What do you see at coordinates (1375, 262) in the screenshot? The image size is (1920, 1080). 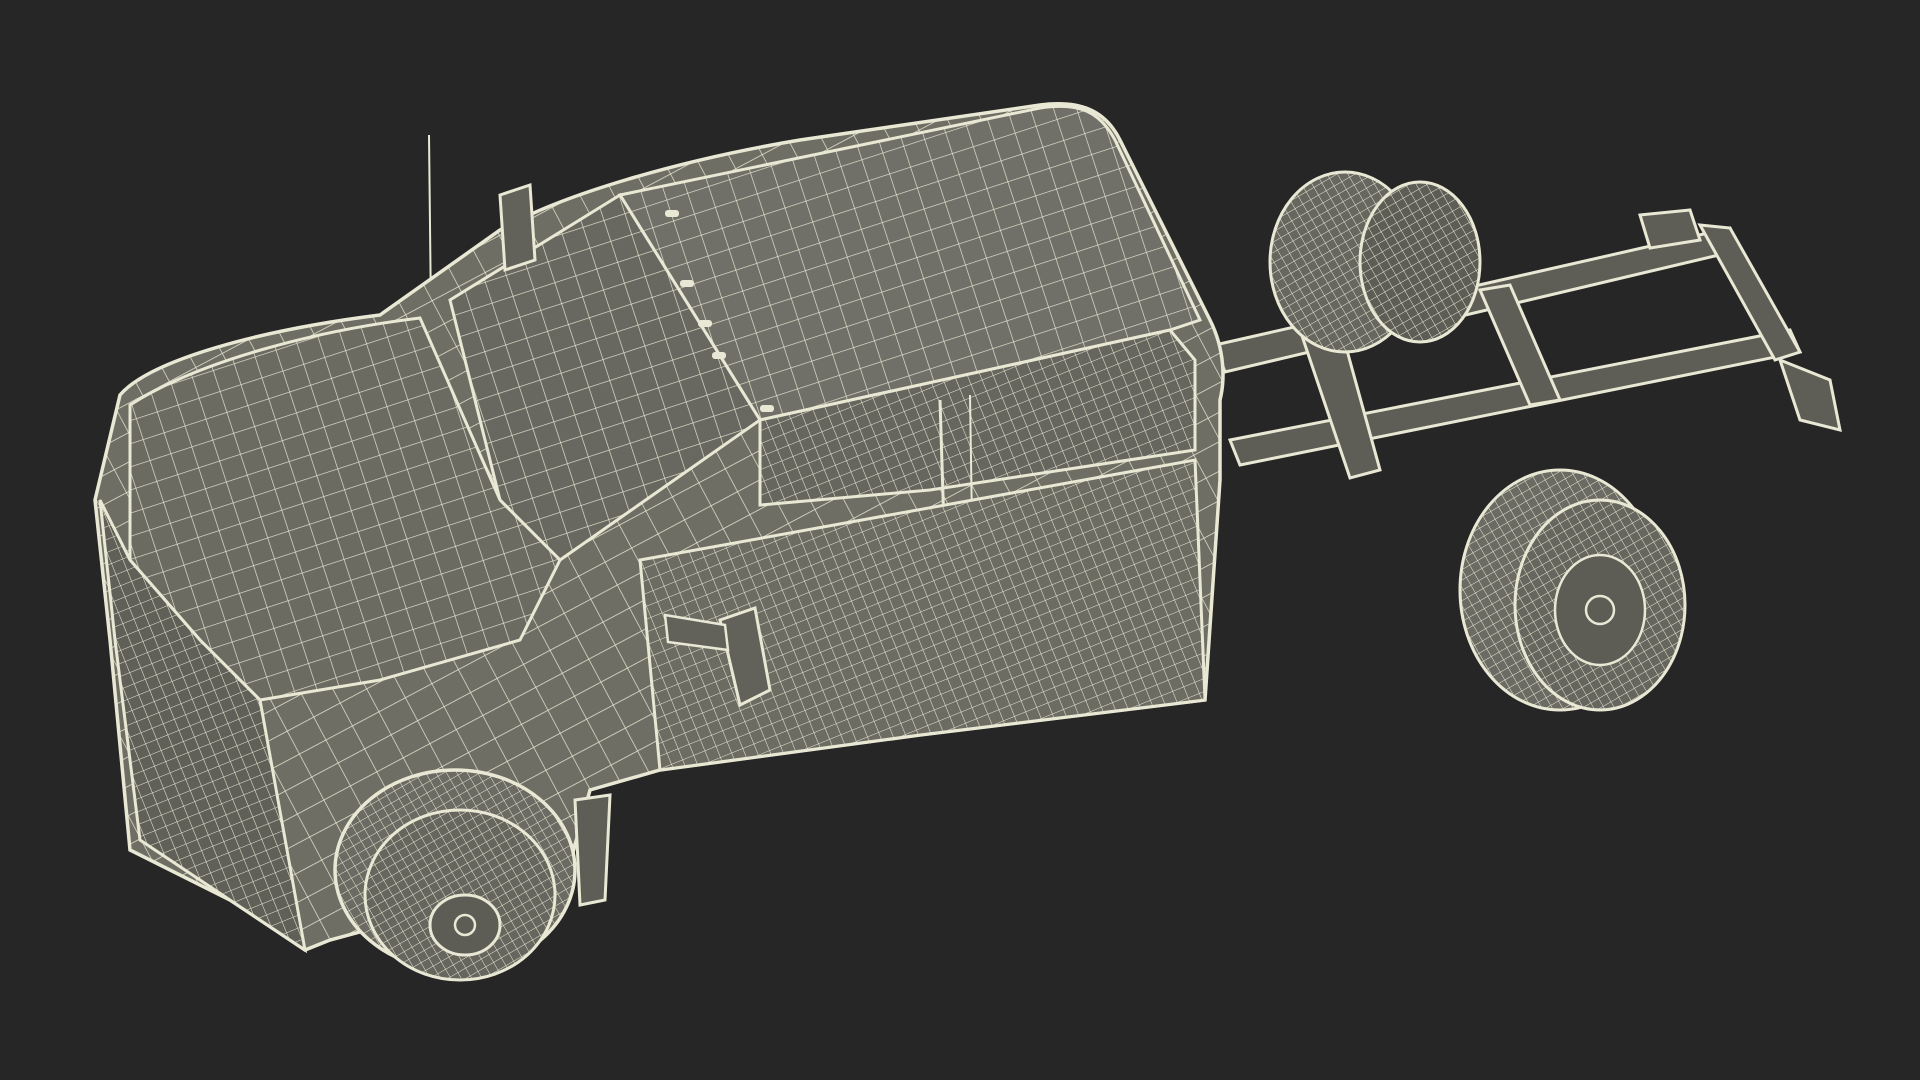 I see `rear-tire-far` at bounding box center [1375, 262].